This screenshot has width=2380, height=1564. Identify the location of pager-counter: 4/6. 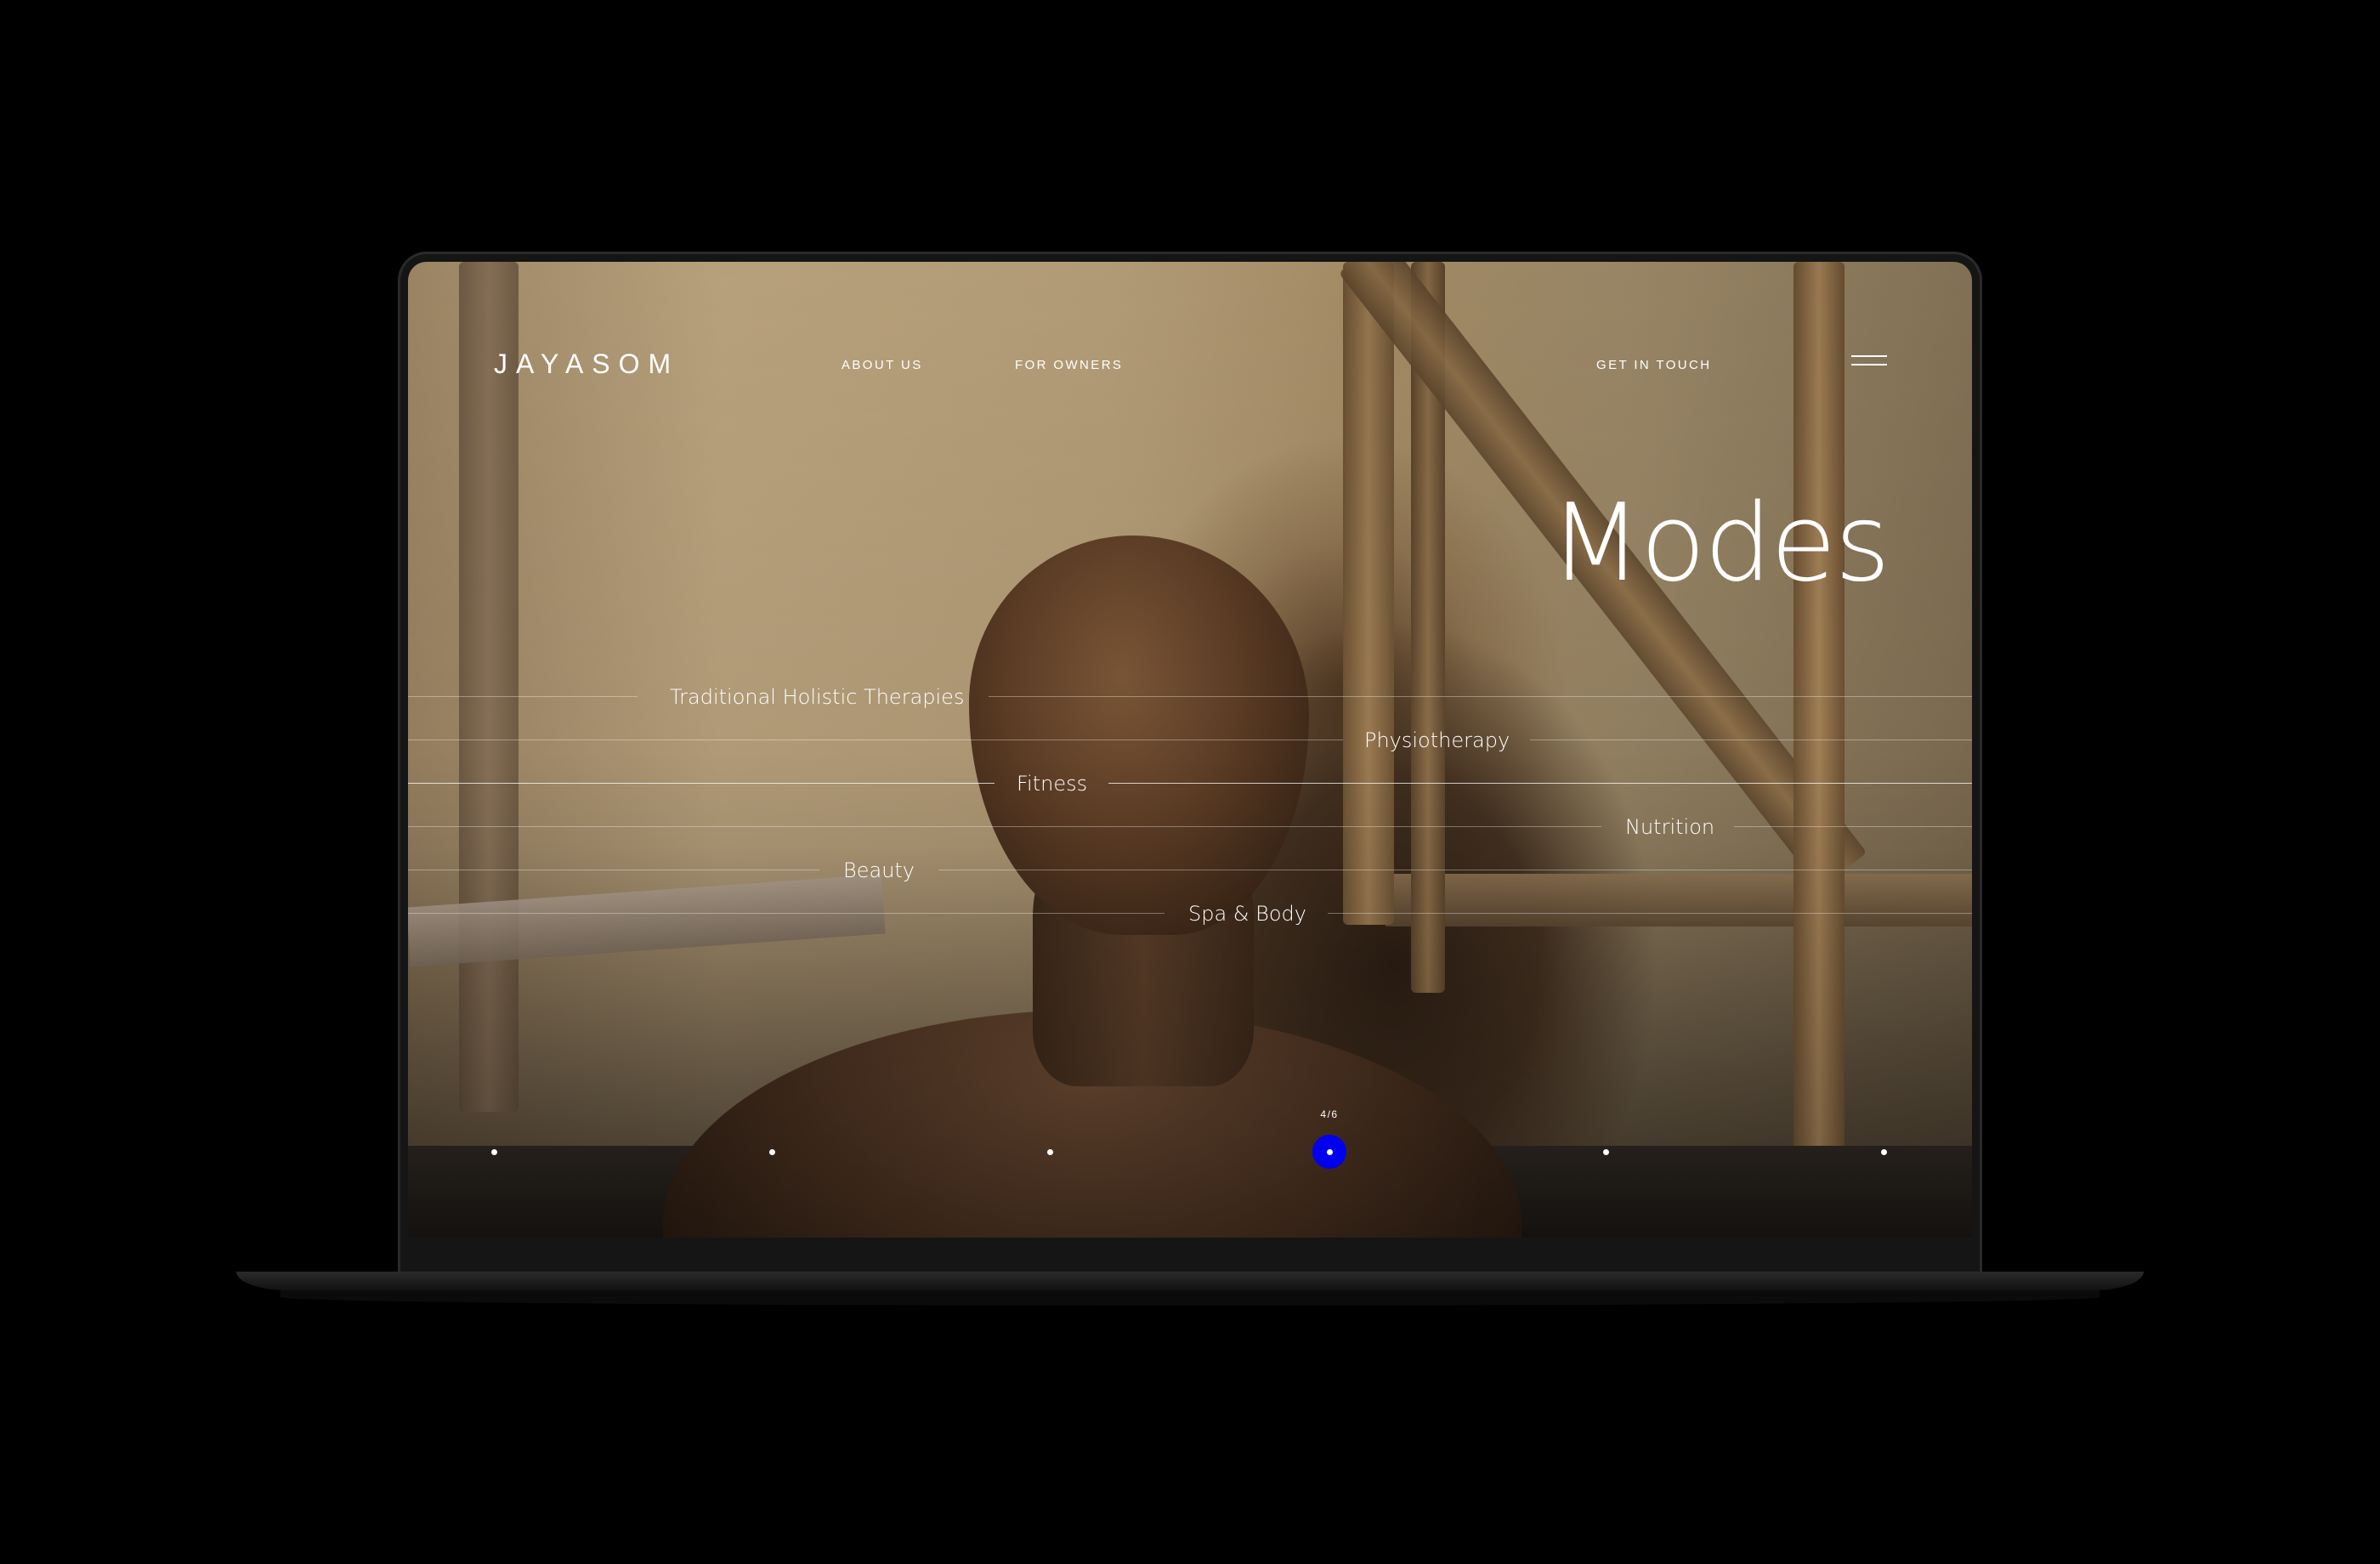
(1329, 1114).